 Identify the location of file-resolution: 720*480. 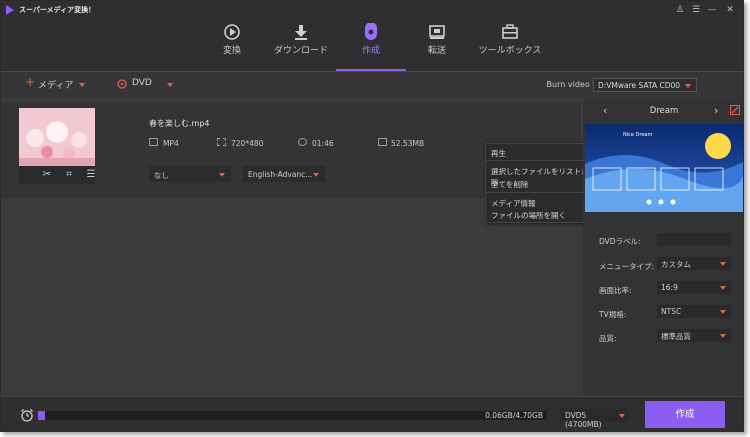
(247, 143).